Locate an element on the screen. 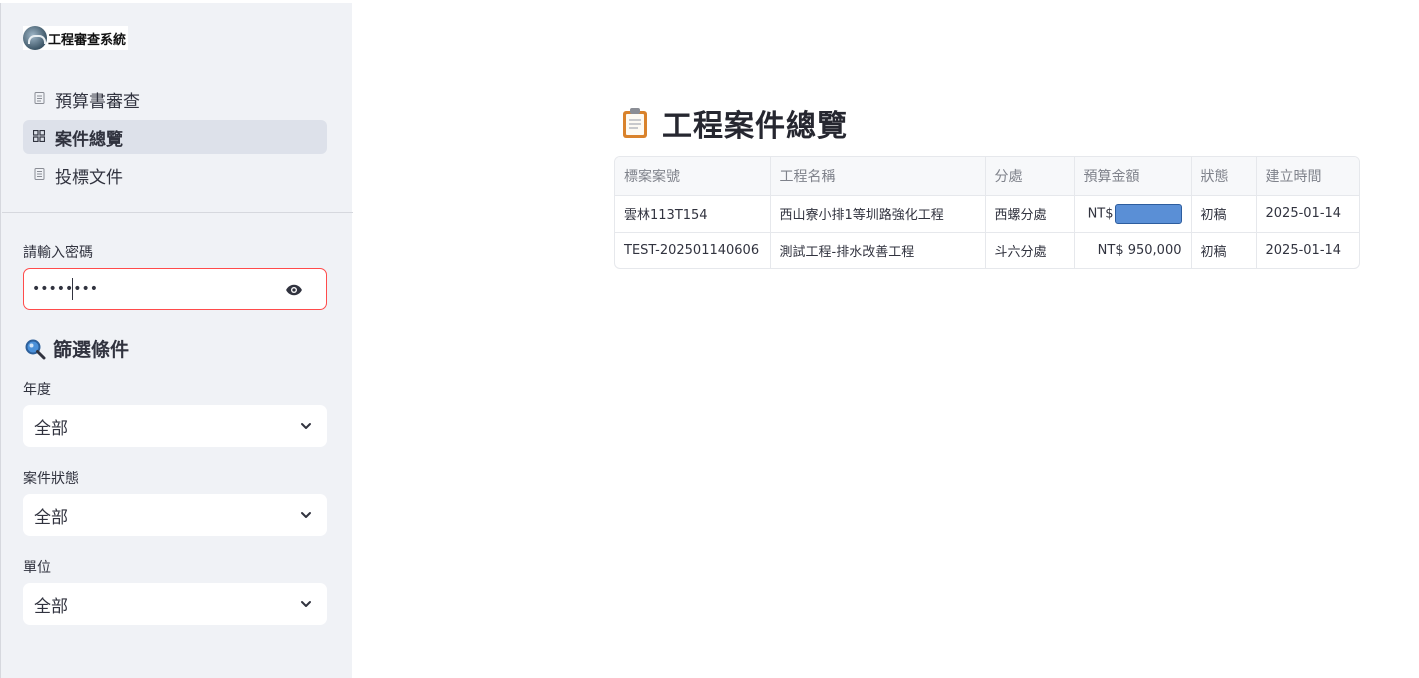  file-icon is located at coordinates (39, 175).